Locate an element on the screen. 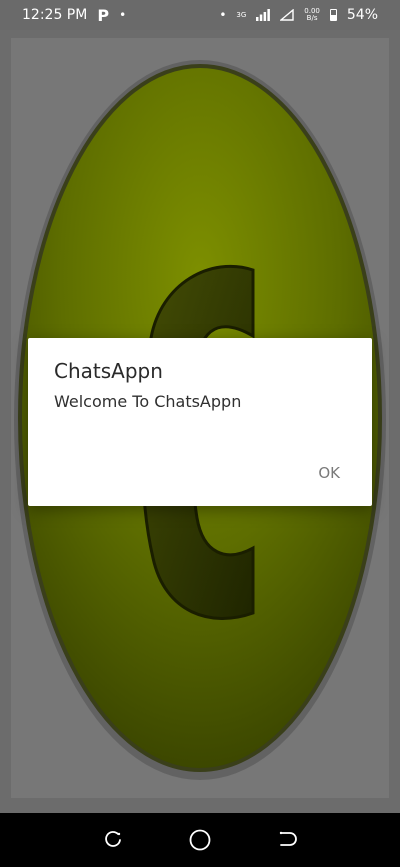 Image resolution: width=400 pixels, height=867 pixels. recent-apps-icon is located at coordinates (113, 839).